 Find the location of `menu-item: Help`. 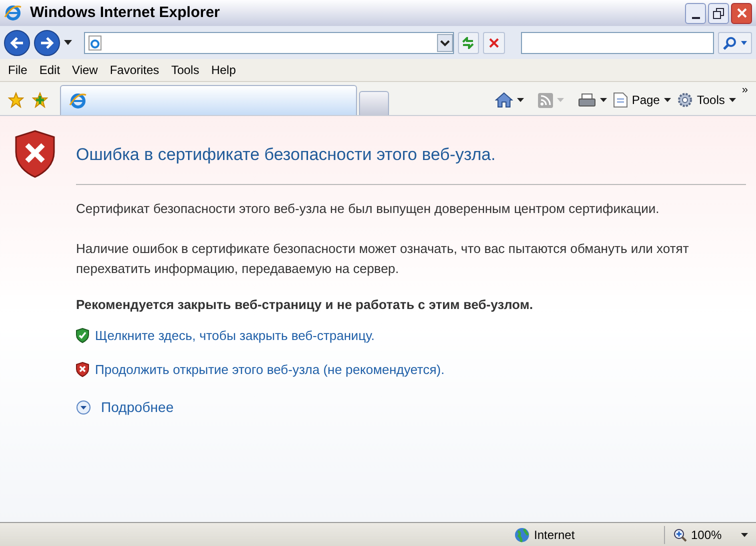

menu-item: Help is located at coordinates (223, 70).